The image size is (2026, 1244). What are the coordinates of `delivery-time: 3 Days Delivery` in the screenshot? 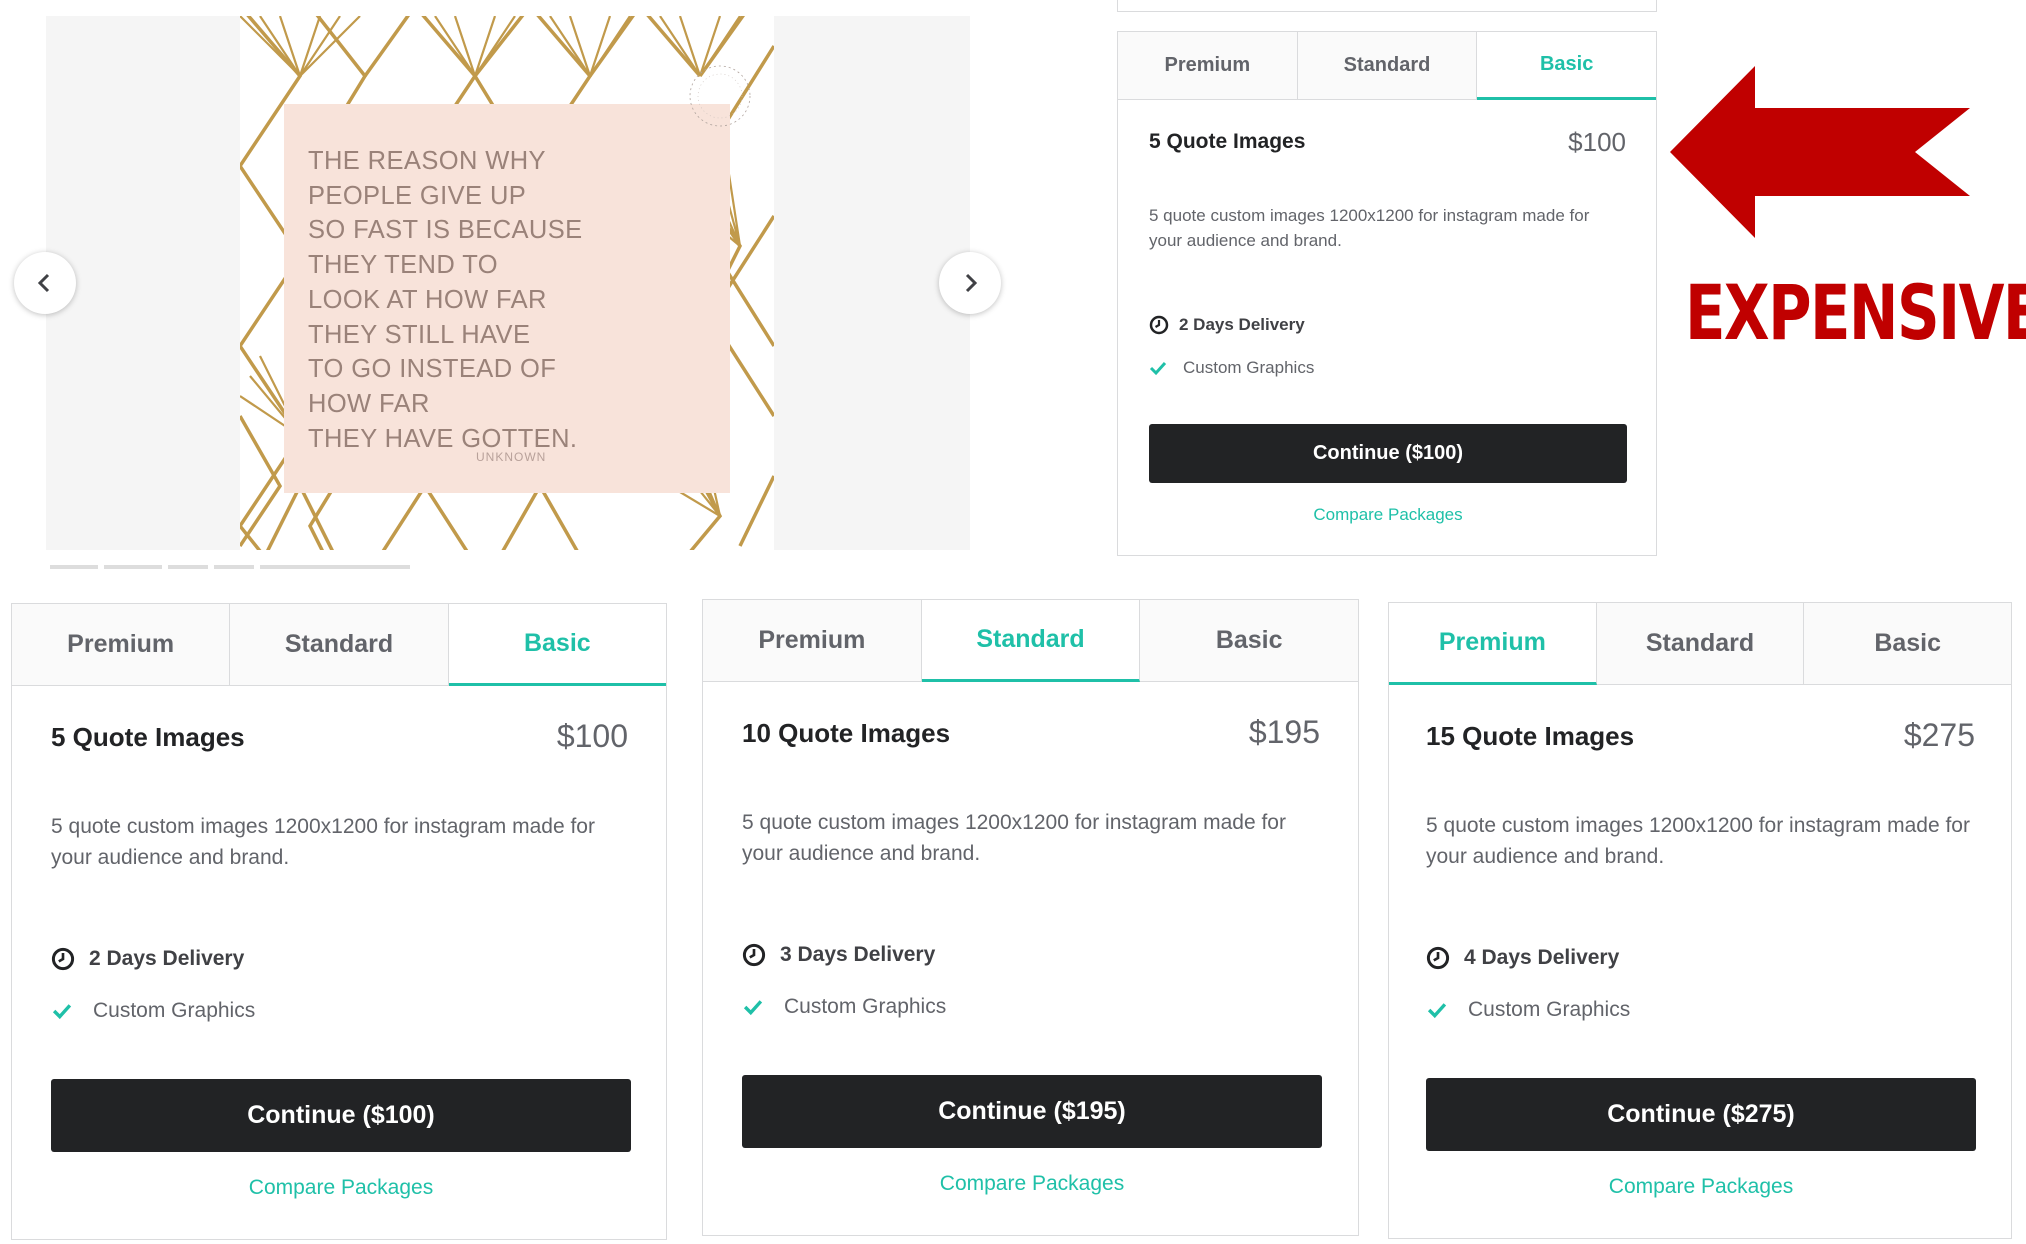 It's located at (838, 955).